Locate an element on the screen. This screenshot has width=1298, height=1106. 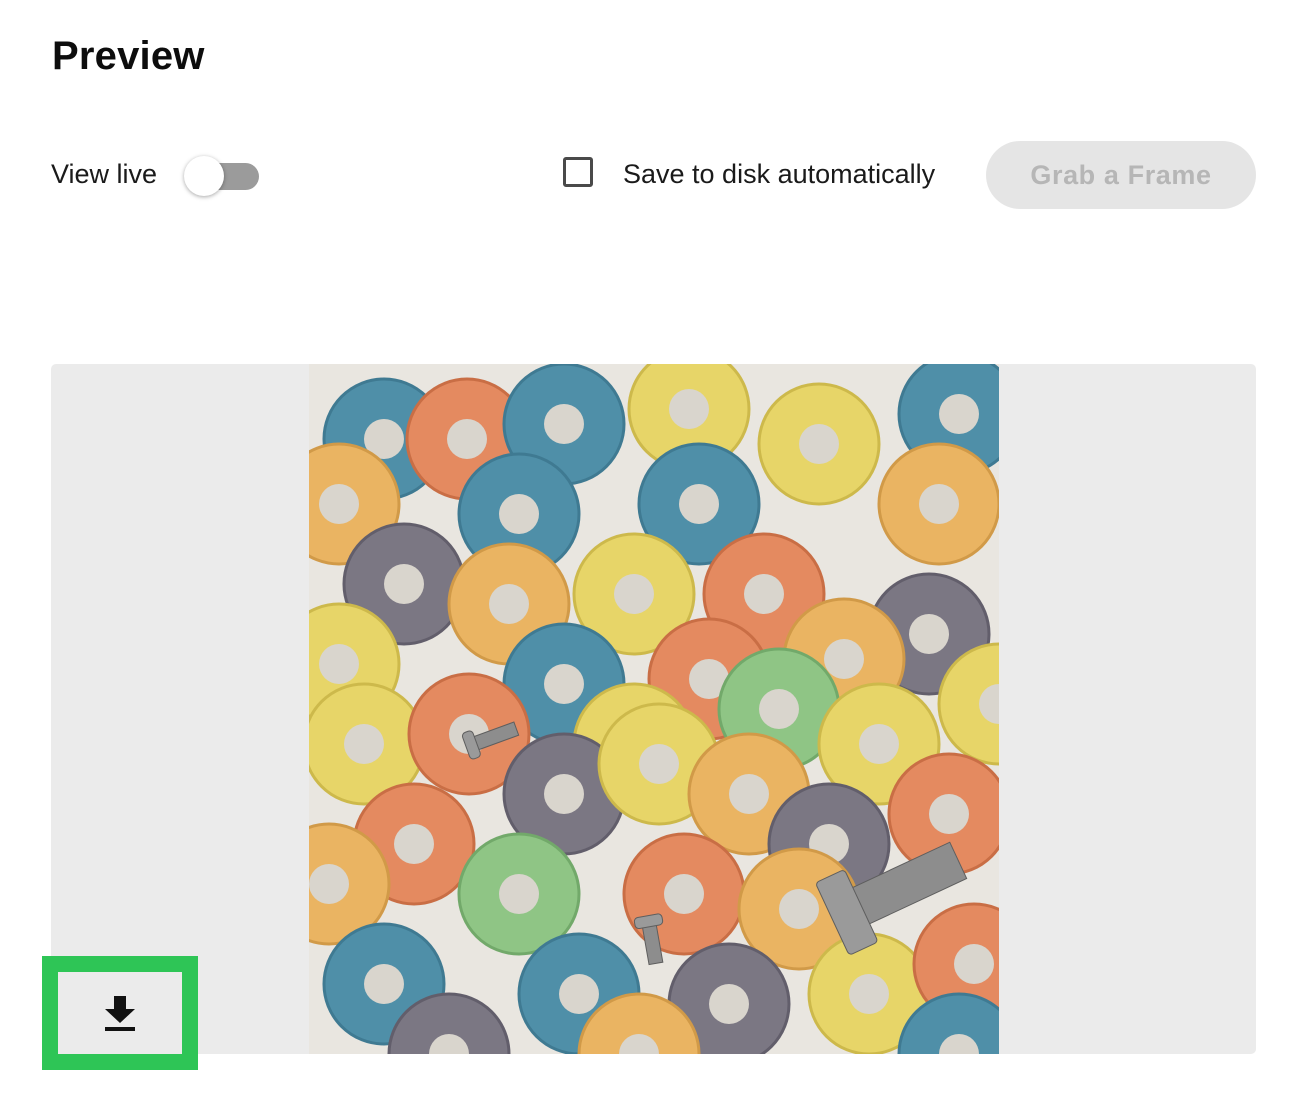
page-title: Preview is located at coordinates (128, 56).